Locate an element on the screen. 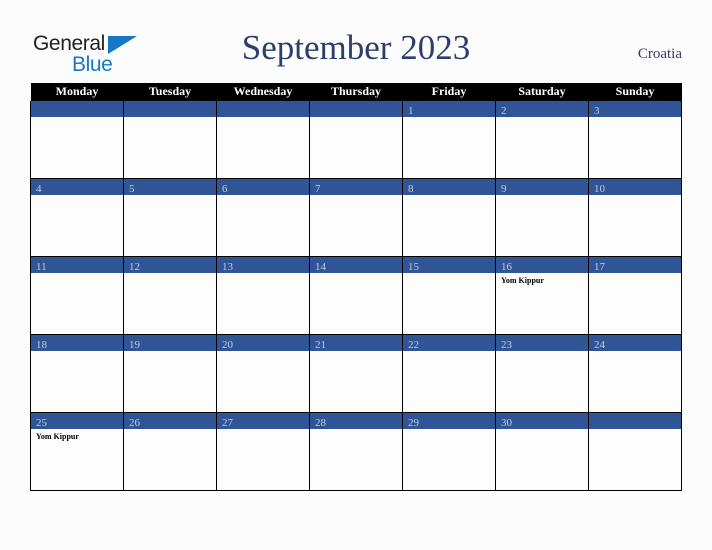  calendar-day-cell: 2 is located at coordinates (542, 140).